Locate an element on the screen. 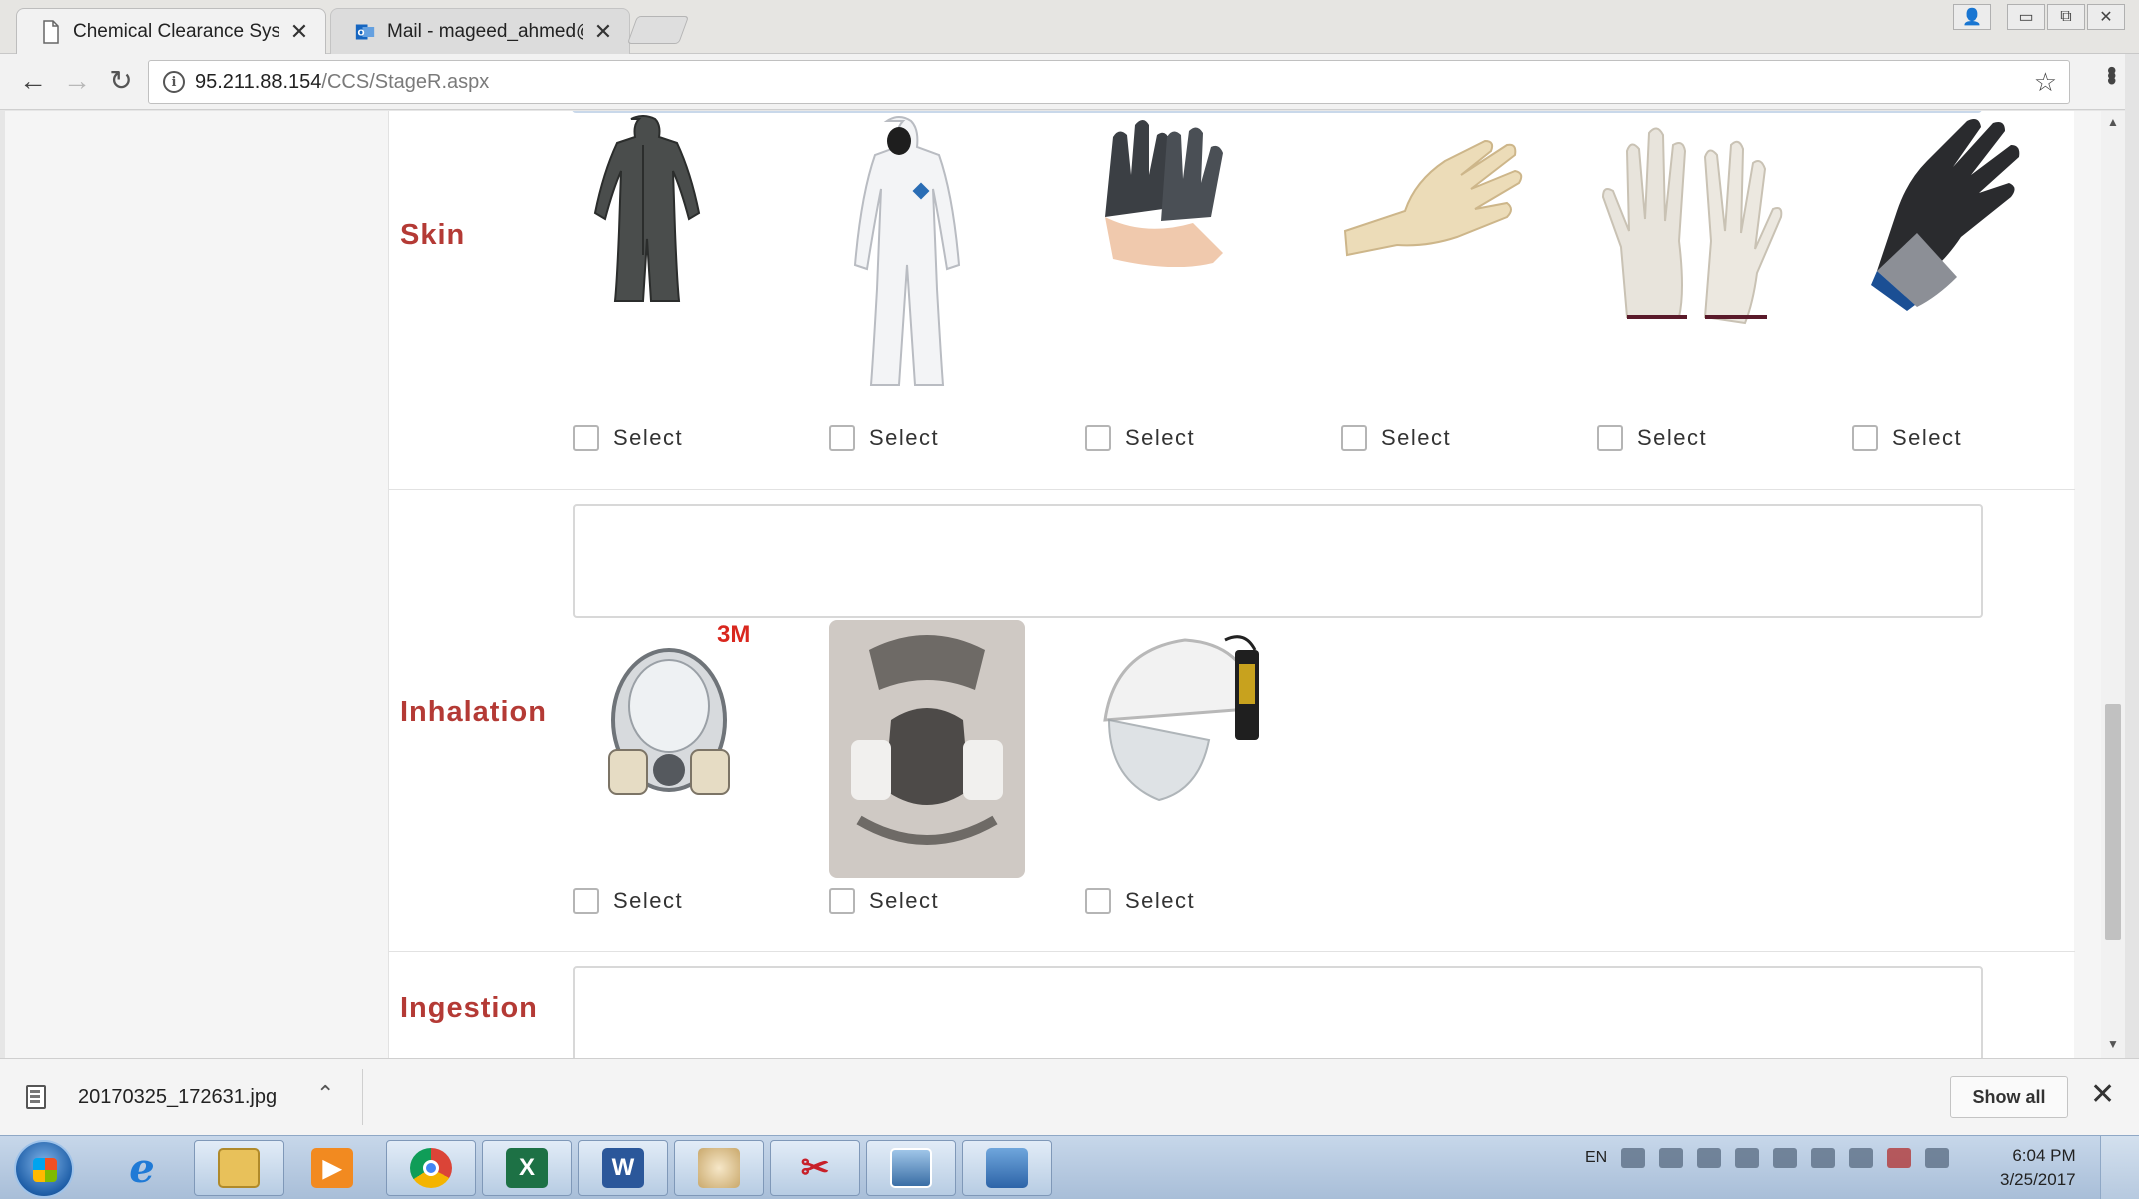  section-label: Ingestion is located at coordinates (469, 1008).